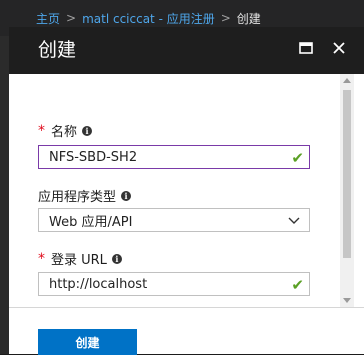 Image resolution: width=364 pixels, height=355 pixels. I want to click on maximize-icon, so click(306, 48).